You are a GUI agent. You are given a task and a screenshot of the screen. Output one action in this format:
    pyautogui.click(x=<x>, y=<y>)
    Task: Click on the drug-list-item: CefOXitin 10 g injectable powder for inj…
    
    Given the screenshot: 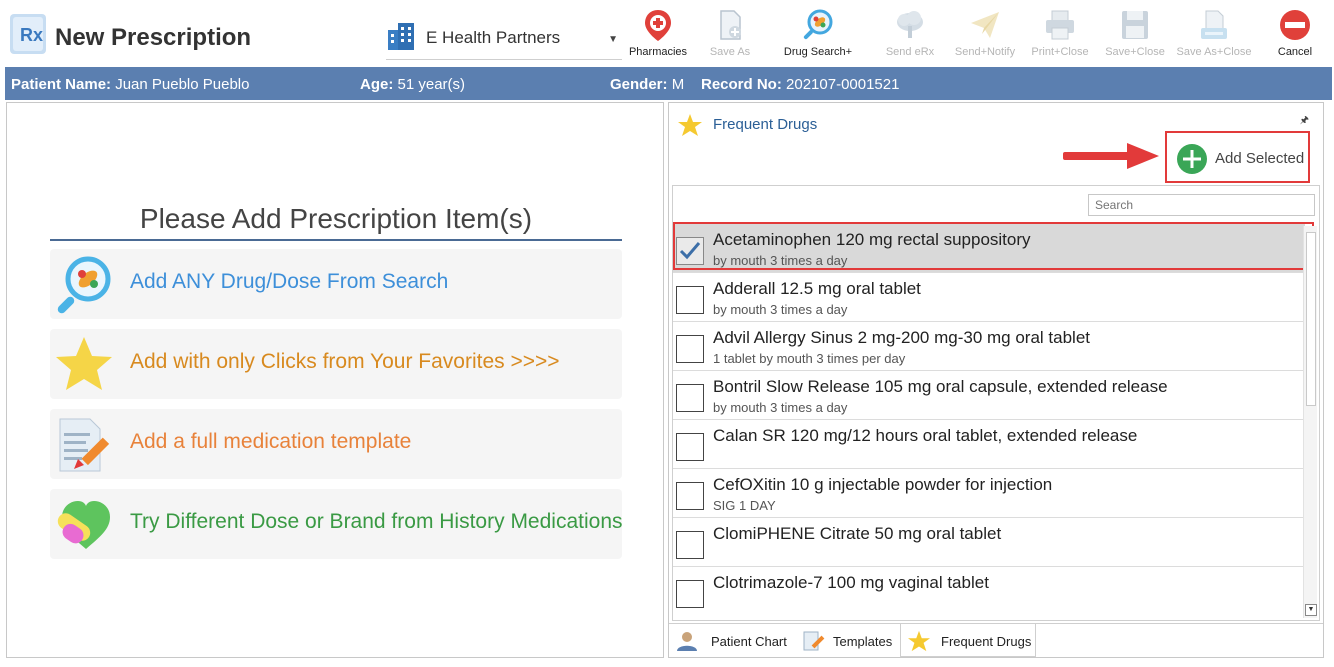 What is the action you would take?
    pyautogui.click(x=989, y=493)
    